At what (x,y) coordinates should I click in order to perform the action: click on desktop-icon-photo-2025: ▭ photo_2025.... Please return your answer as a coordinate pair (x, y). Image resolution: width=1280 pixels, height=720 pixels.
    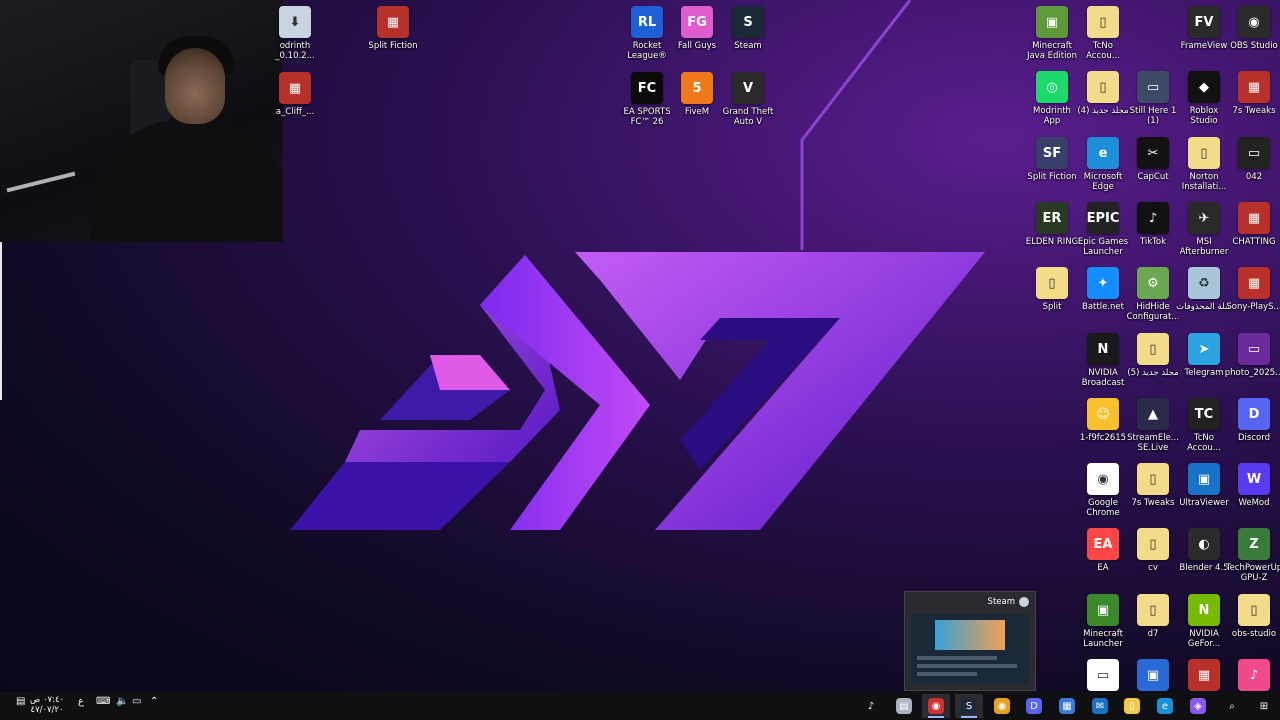
    Looking at the image, I should click on (1252, 355).